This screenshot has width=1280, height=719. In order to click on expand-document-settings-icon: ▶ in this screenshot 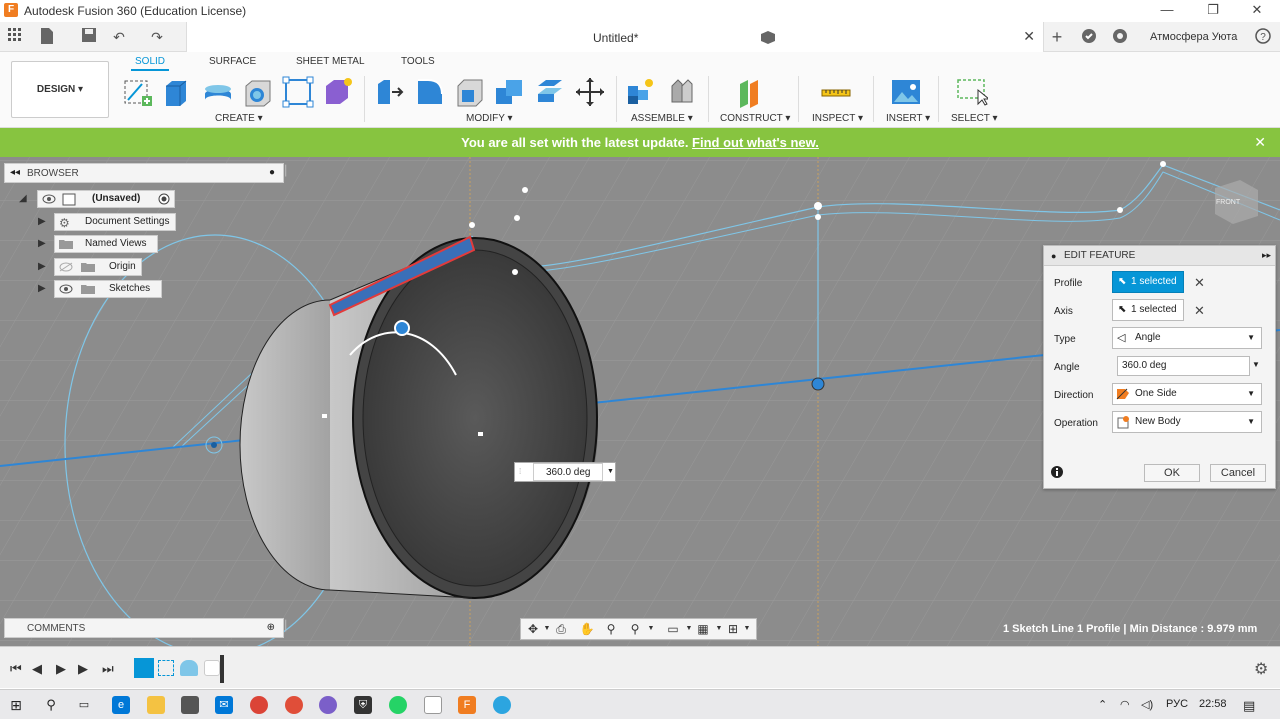, I will do `click(42, 221)`.